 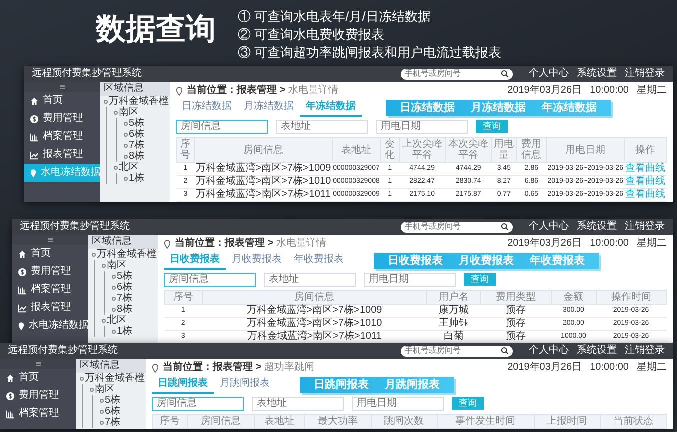 I want to click on tab: 年收费报表, so click(x=319, y=261).